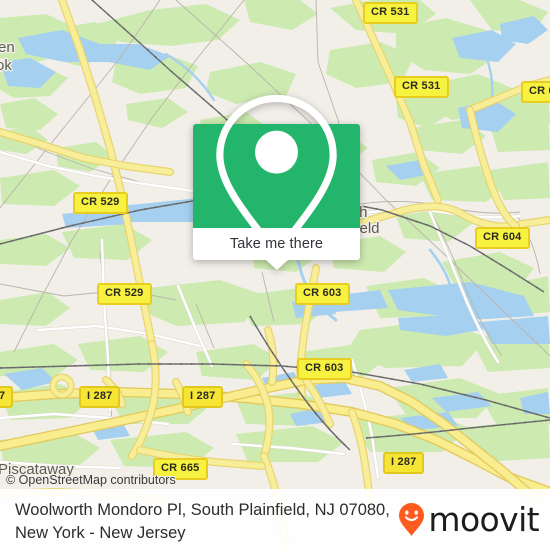 Image resolution: width=550 pixels, height=550 pixels. I want to click on map-pin-icon, so click(276, 176).